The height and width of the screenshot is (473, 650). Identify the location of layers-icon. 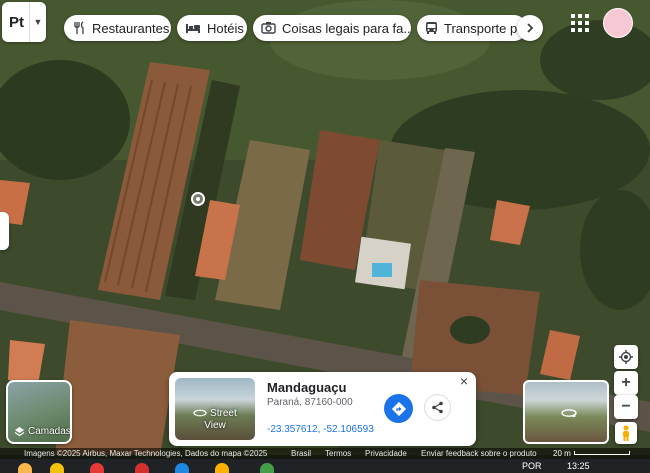
(19, 432).